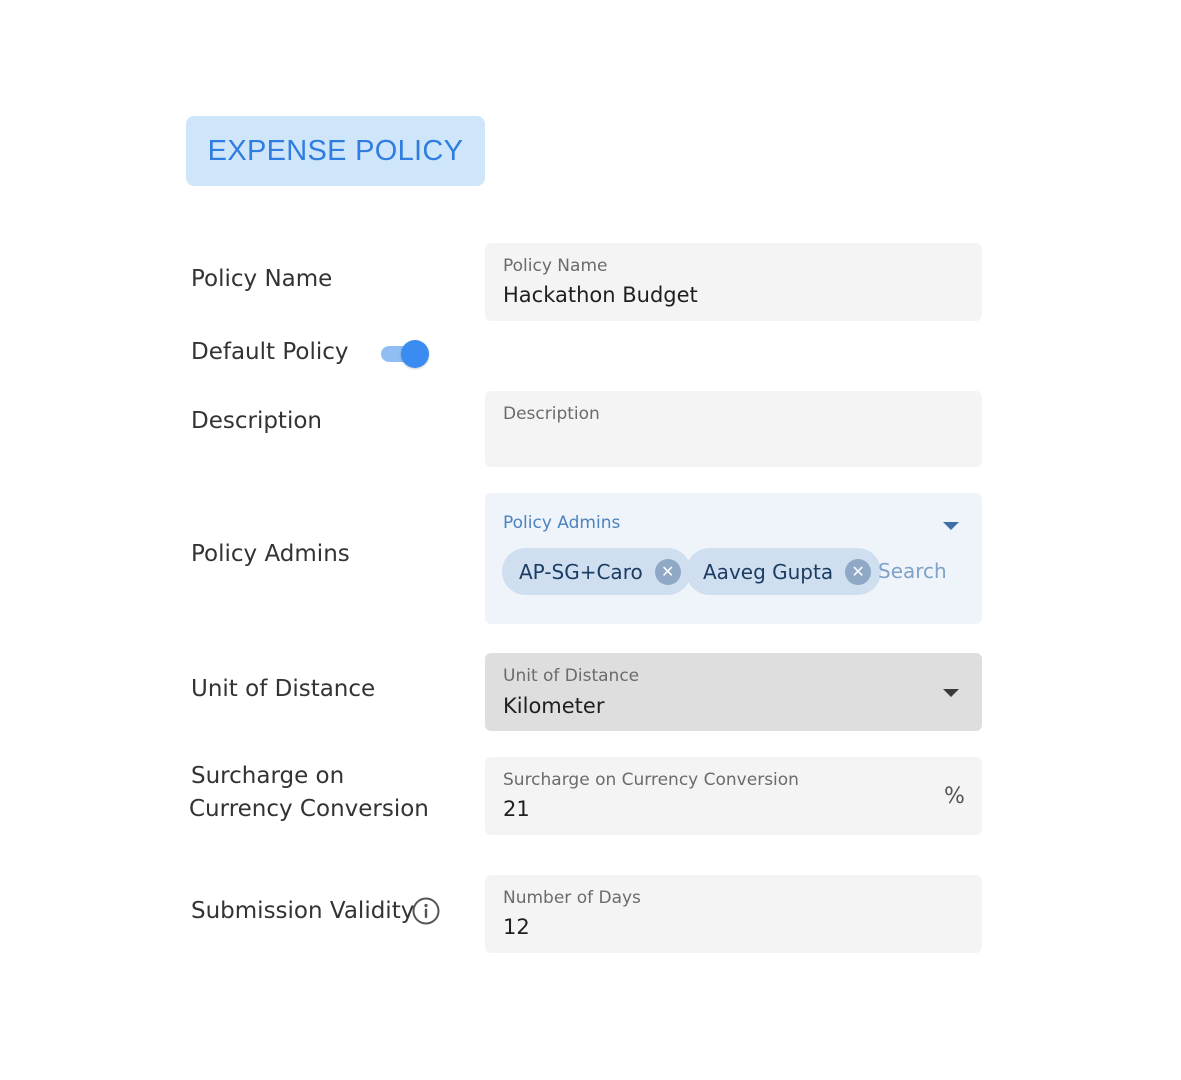 The width and height of the screenshot is (1181, 1080). What do you see at coordinates (554, 706) in the screenshot?
I see `unit-of-distance-value: Kilometer` at bounding box center [554, 706].